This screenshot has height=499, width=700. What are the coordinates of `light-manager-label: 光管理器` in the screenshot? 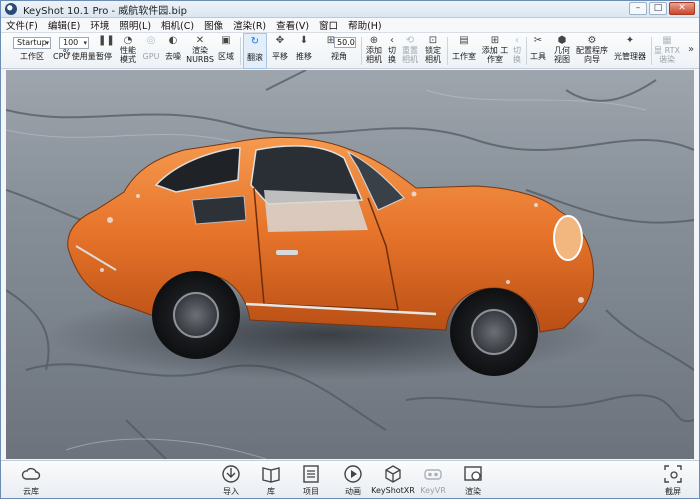 It's located at (630, 56).